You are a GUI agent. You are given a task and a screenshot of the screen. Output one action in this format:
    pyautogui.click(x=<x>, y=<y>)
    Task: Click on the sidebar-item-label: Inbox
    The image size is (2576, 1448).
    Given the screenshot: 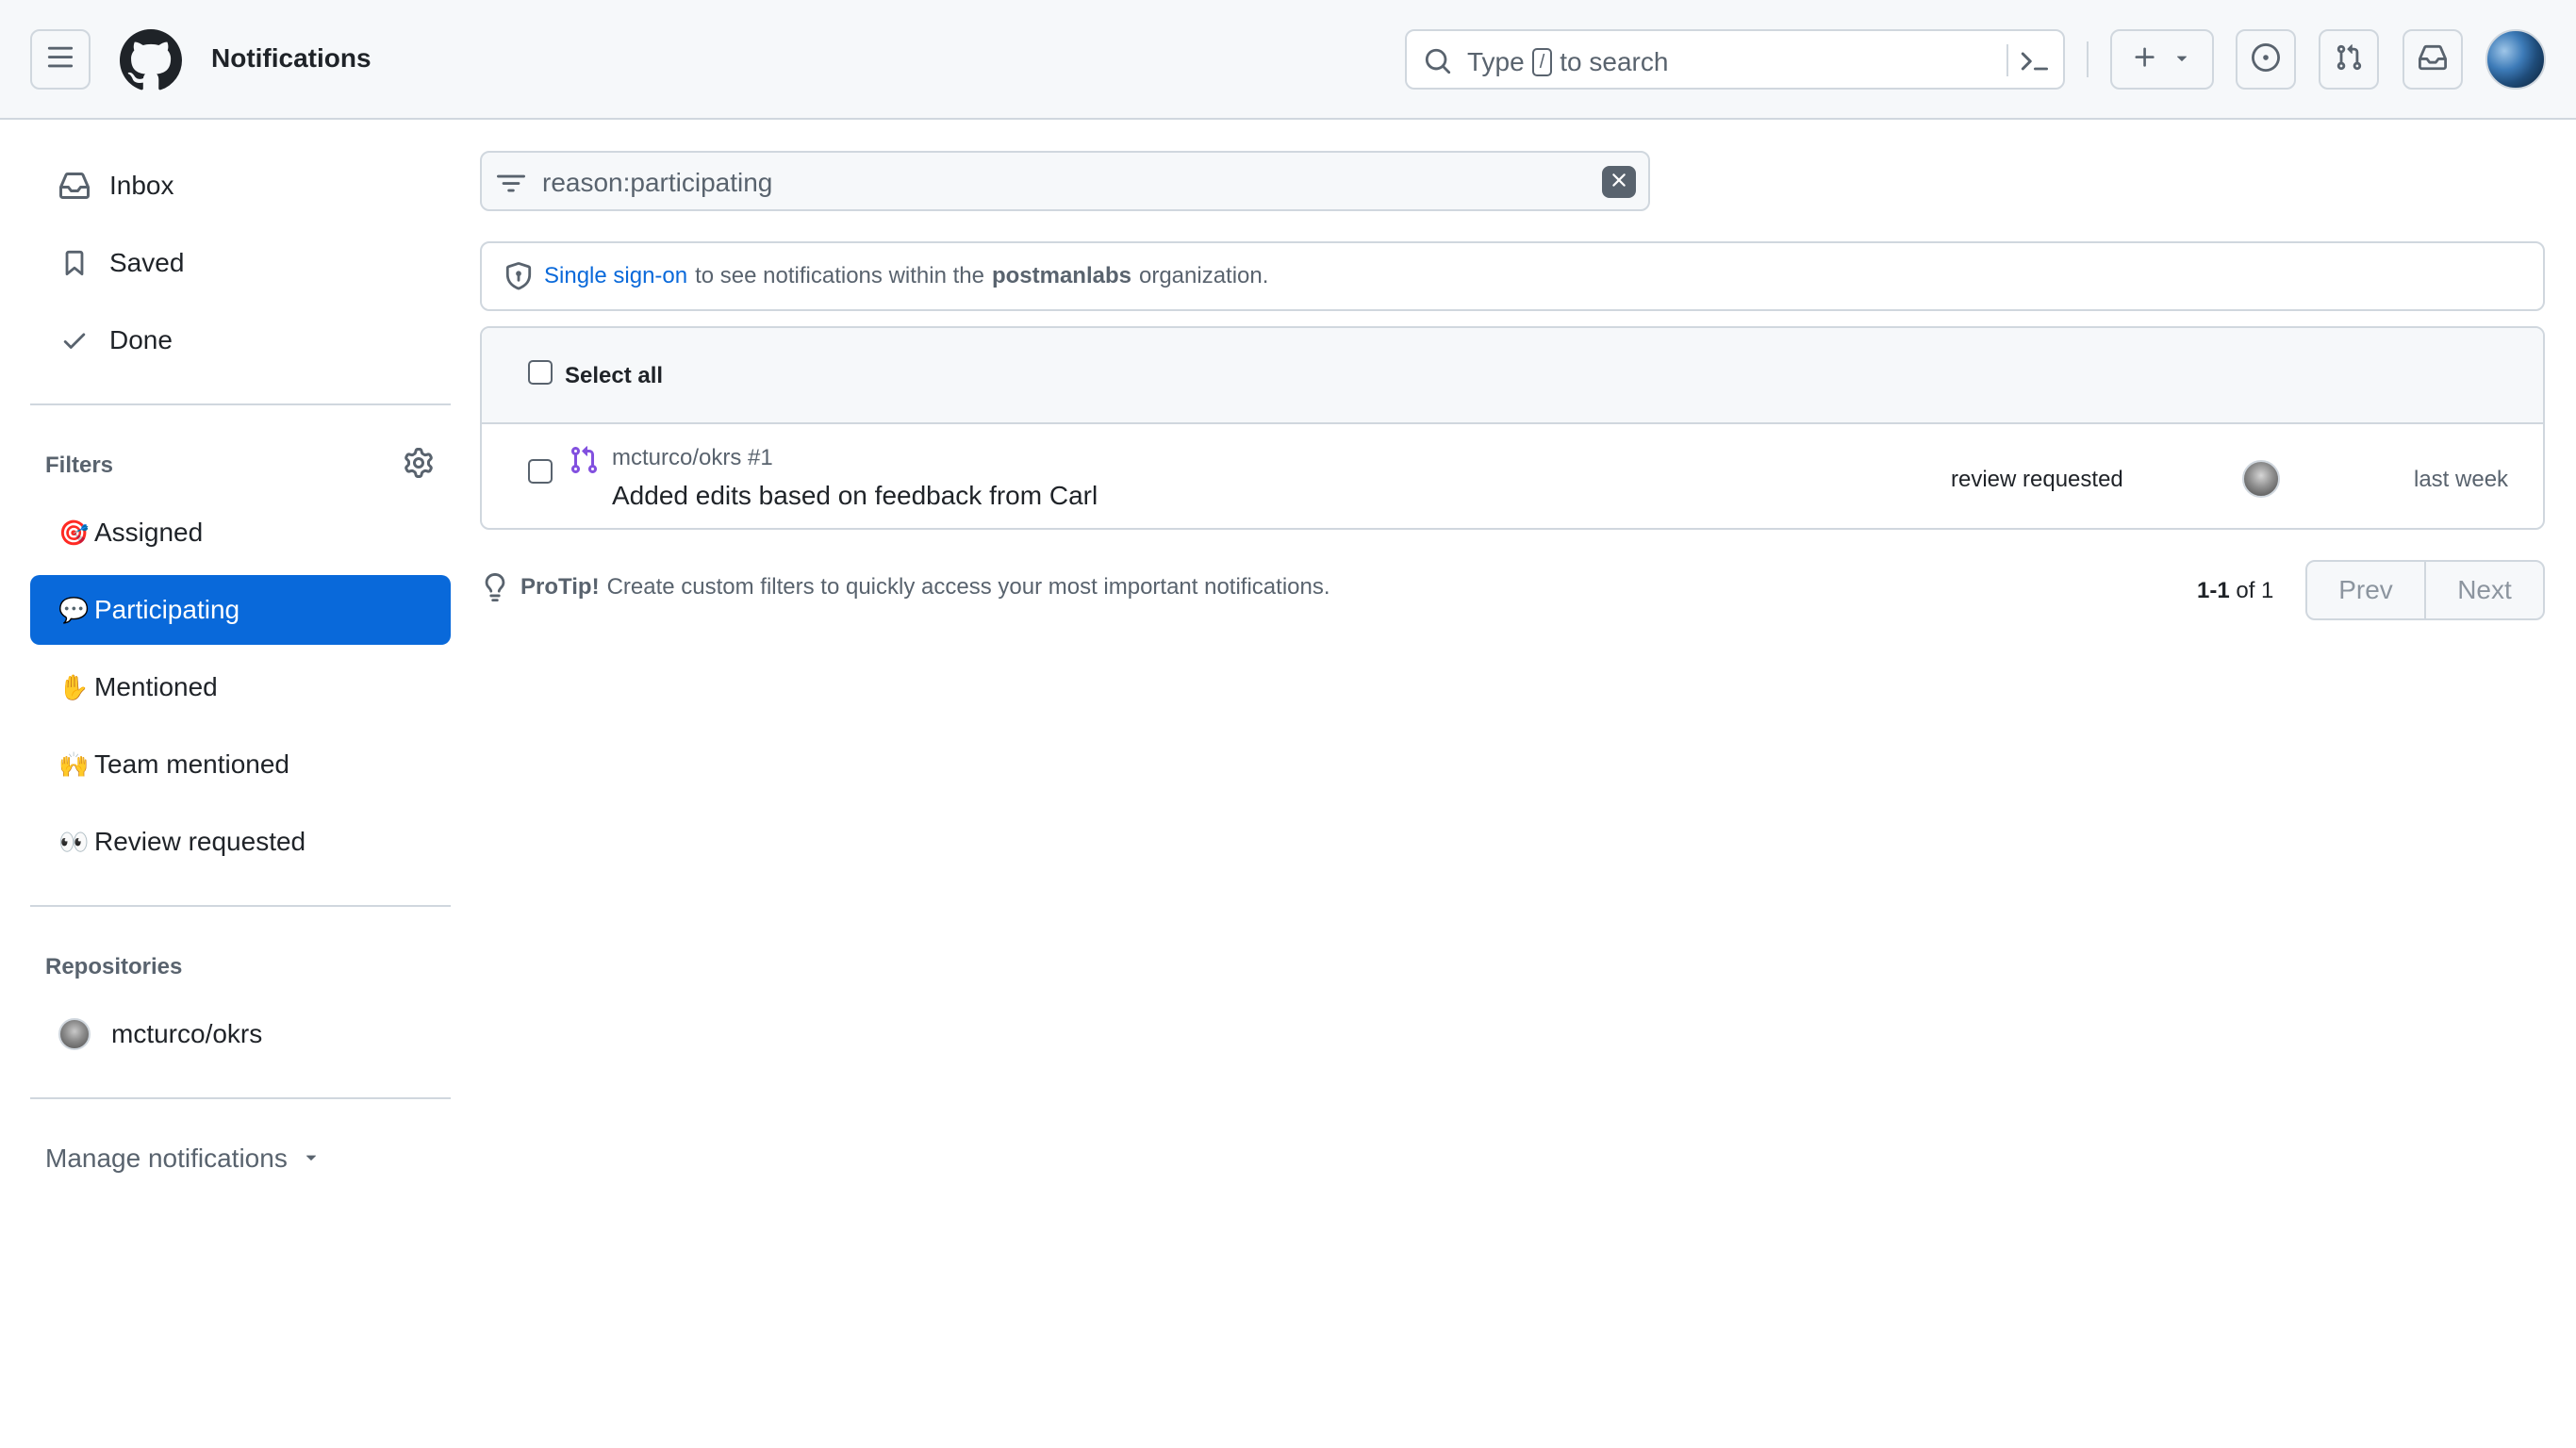 What is the action you would take?
    pyautogui.click(x=141, y=185)
    